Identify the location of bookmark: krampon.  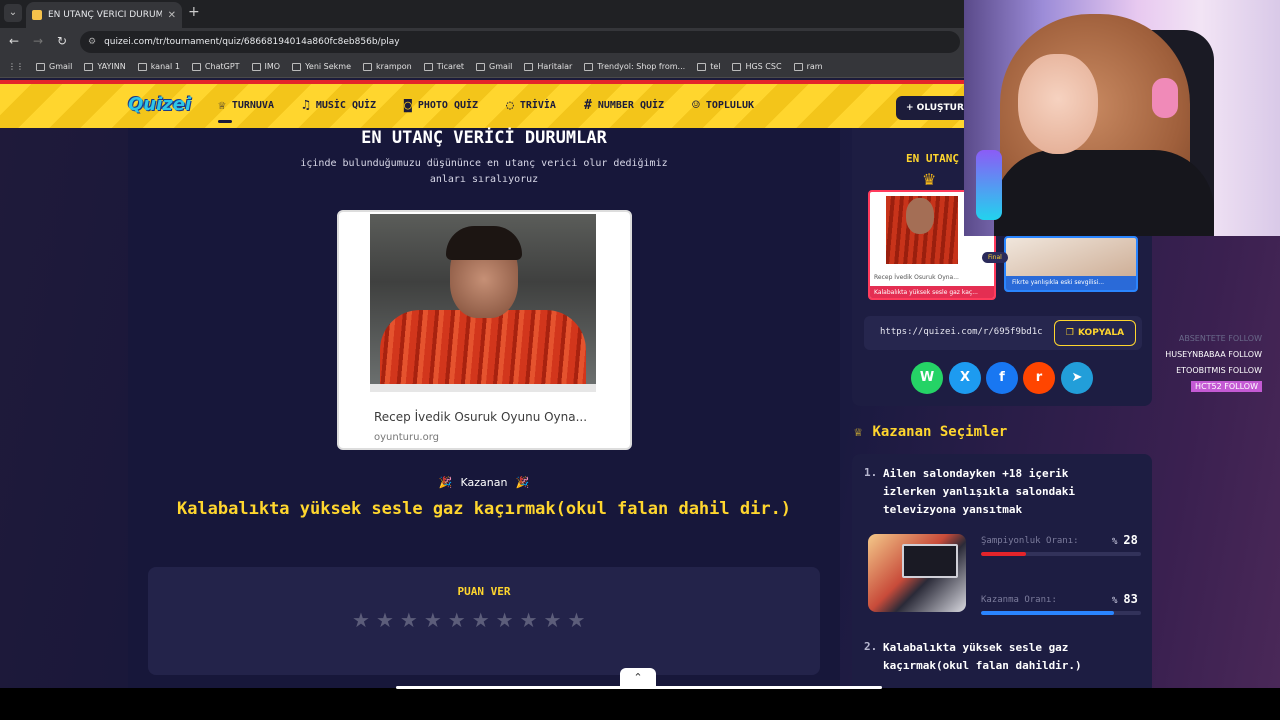
(387, 66).